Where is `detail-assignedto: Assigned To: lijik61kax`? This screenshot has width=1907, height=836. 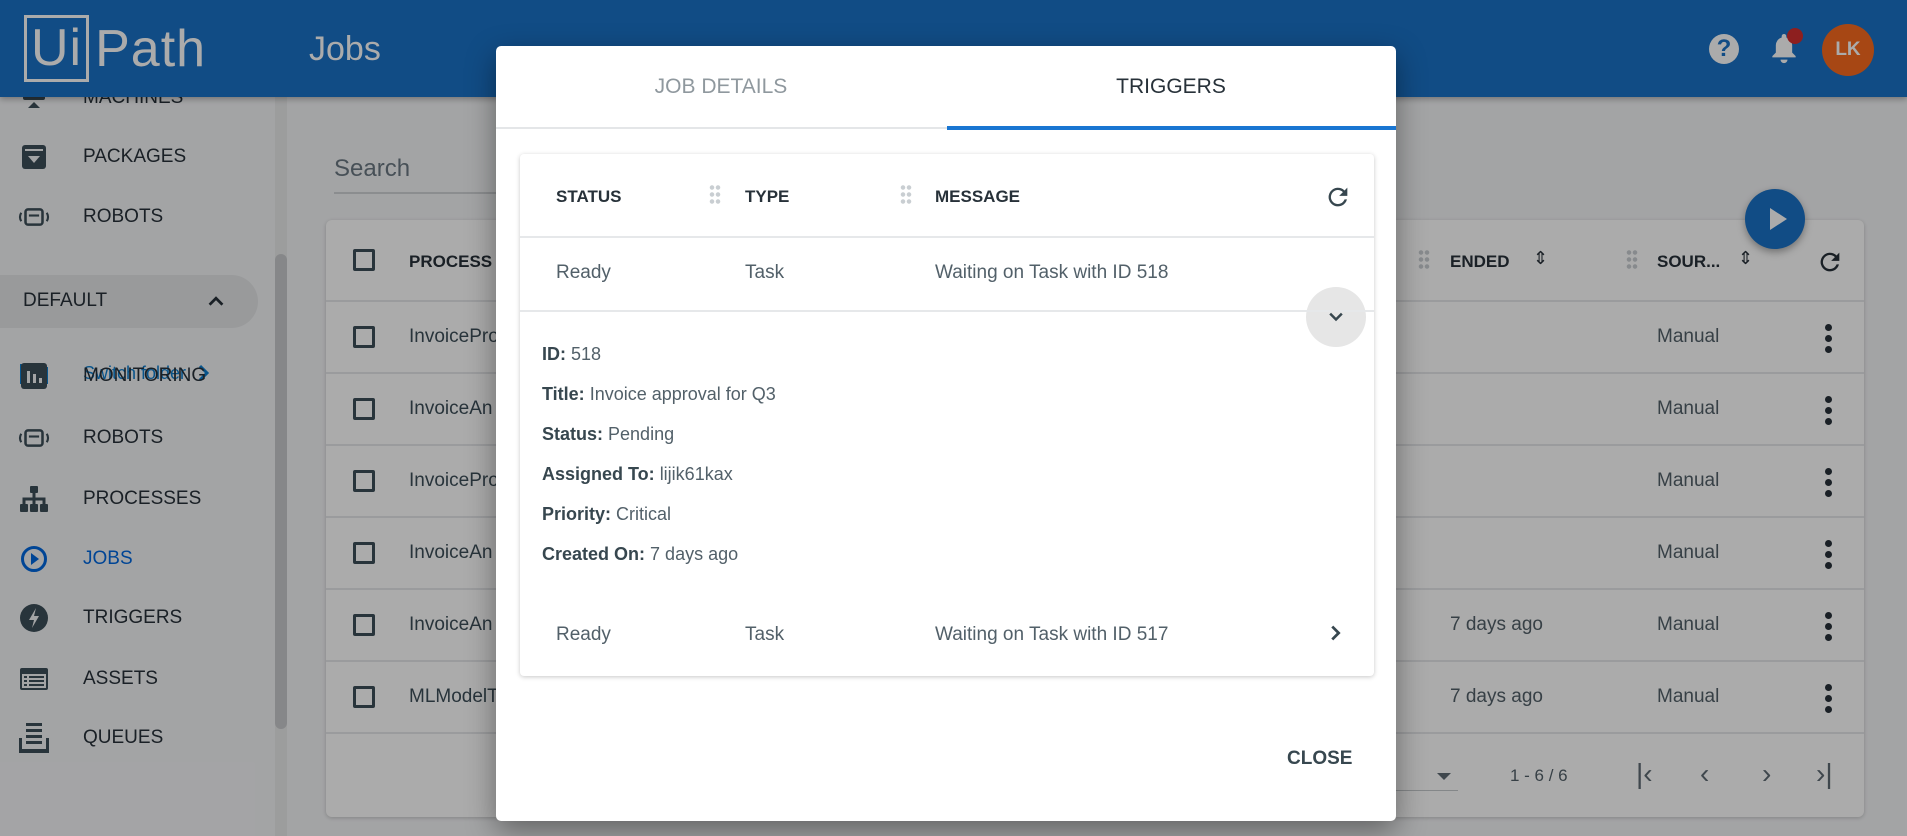
detail-assignedto: Assigned To: lijik61kax is located at coordinates (637, 474).